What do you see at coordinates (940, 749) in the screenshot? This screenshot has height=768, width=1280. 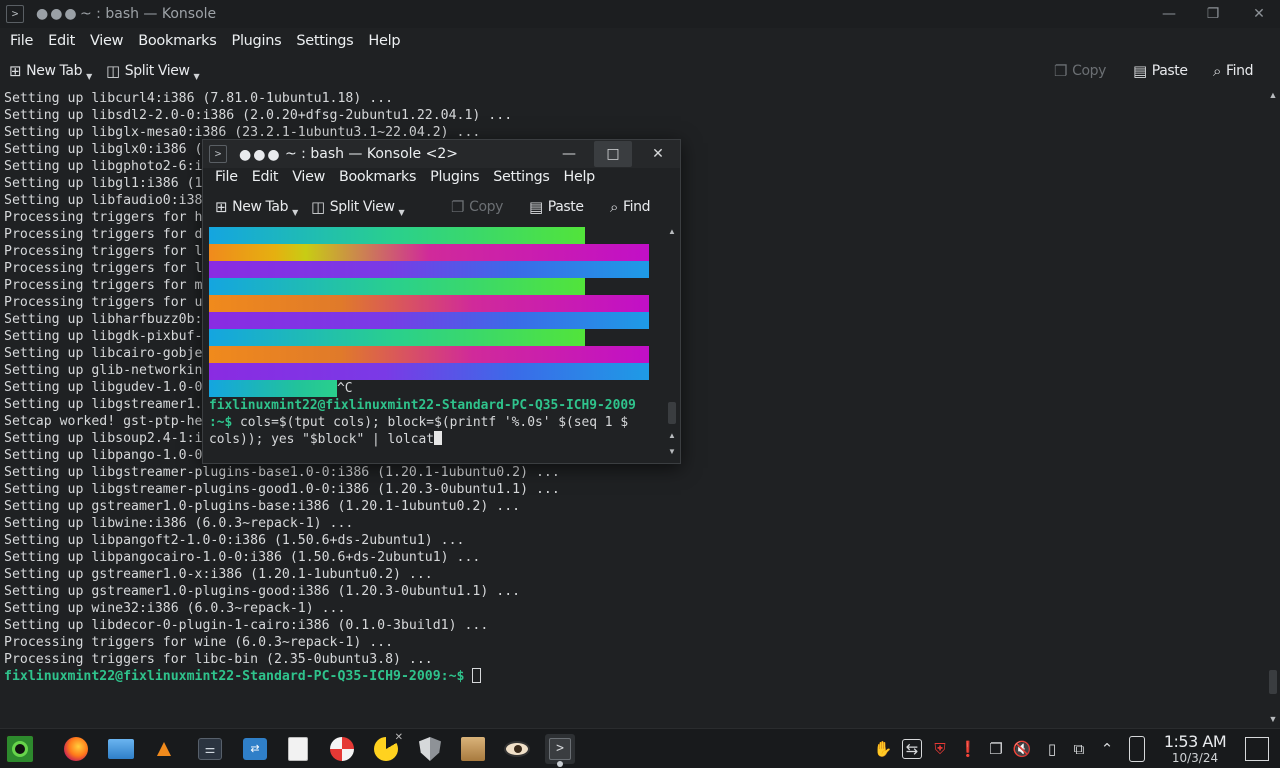 I see `security-shield-icon: ⛨` at bounding box center [940, 749].